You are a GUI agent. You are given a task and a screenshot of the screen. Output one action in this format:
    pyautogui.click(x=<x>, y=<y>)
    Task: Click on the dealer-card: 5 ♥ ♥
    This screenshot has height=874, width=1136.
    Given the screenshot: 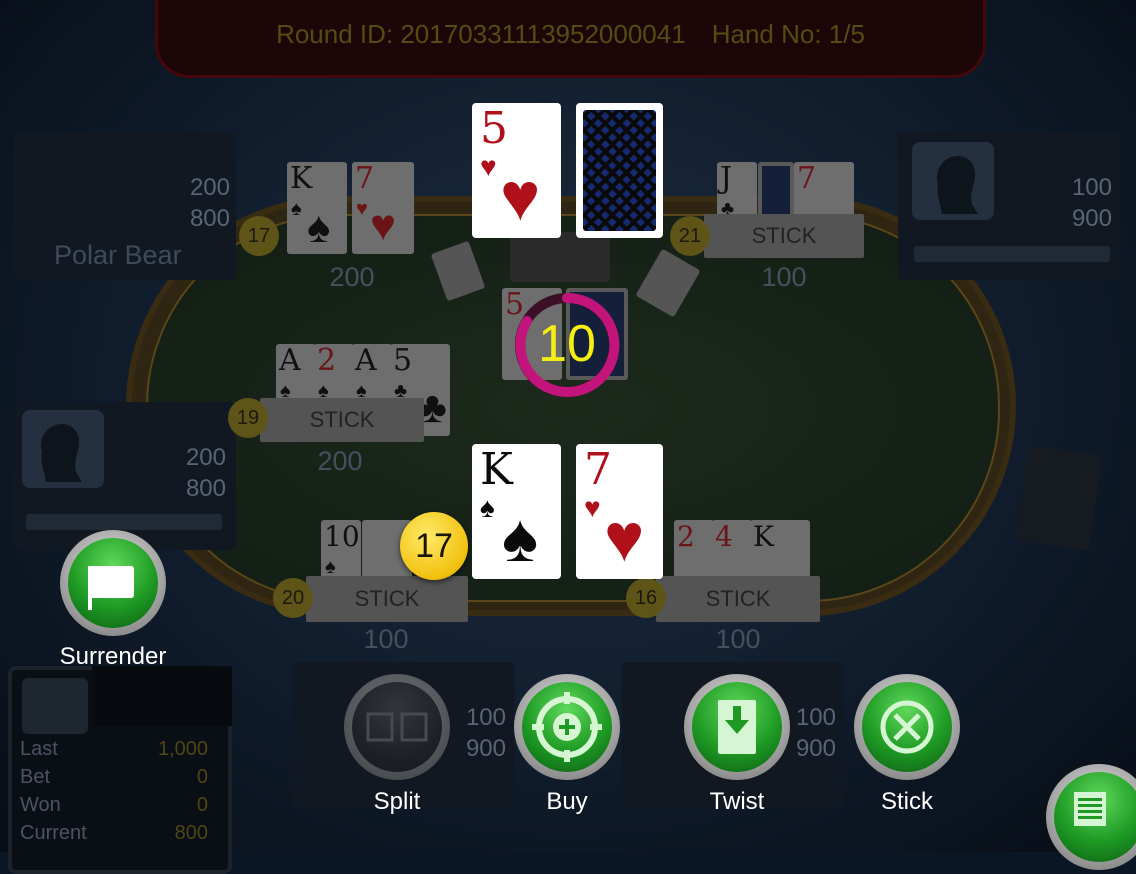 What is the action you would take?
    pyautogui.click(x=516, y=170)
    